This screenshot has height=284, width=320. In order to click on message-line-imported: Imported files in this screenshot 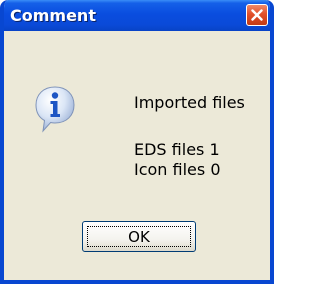, I will do `click(189, 102)`.